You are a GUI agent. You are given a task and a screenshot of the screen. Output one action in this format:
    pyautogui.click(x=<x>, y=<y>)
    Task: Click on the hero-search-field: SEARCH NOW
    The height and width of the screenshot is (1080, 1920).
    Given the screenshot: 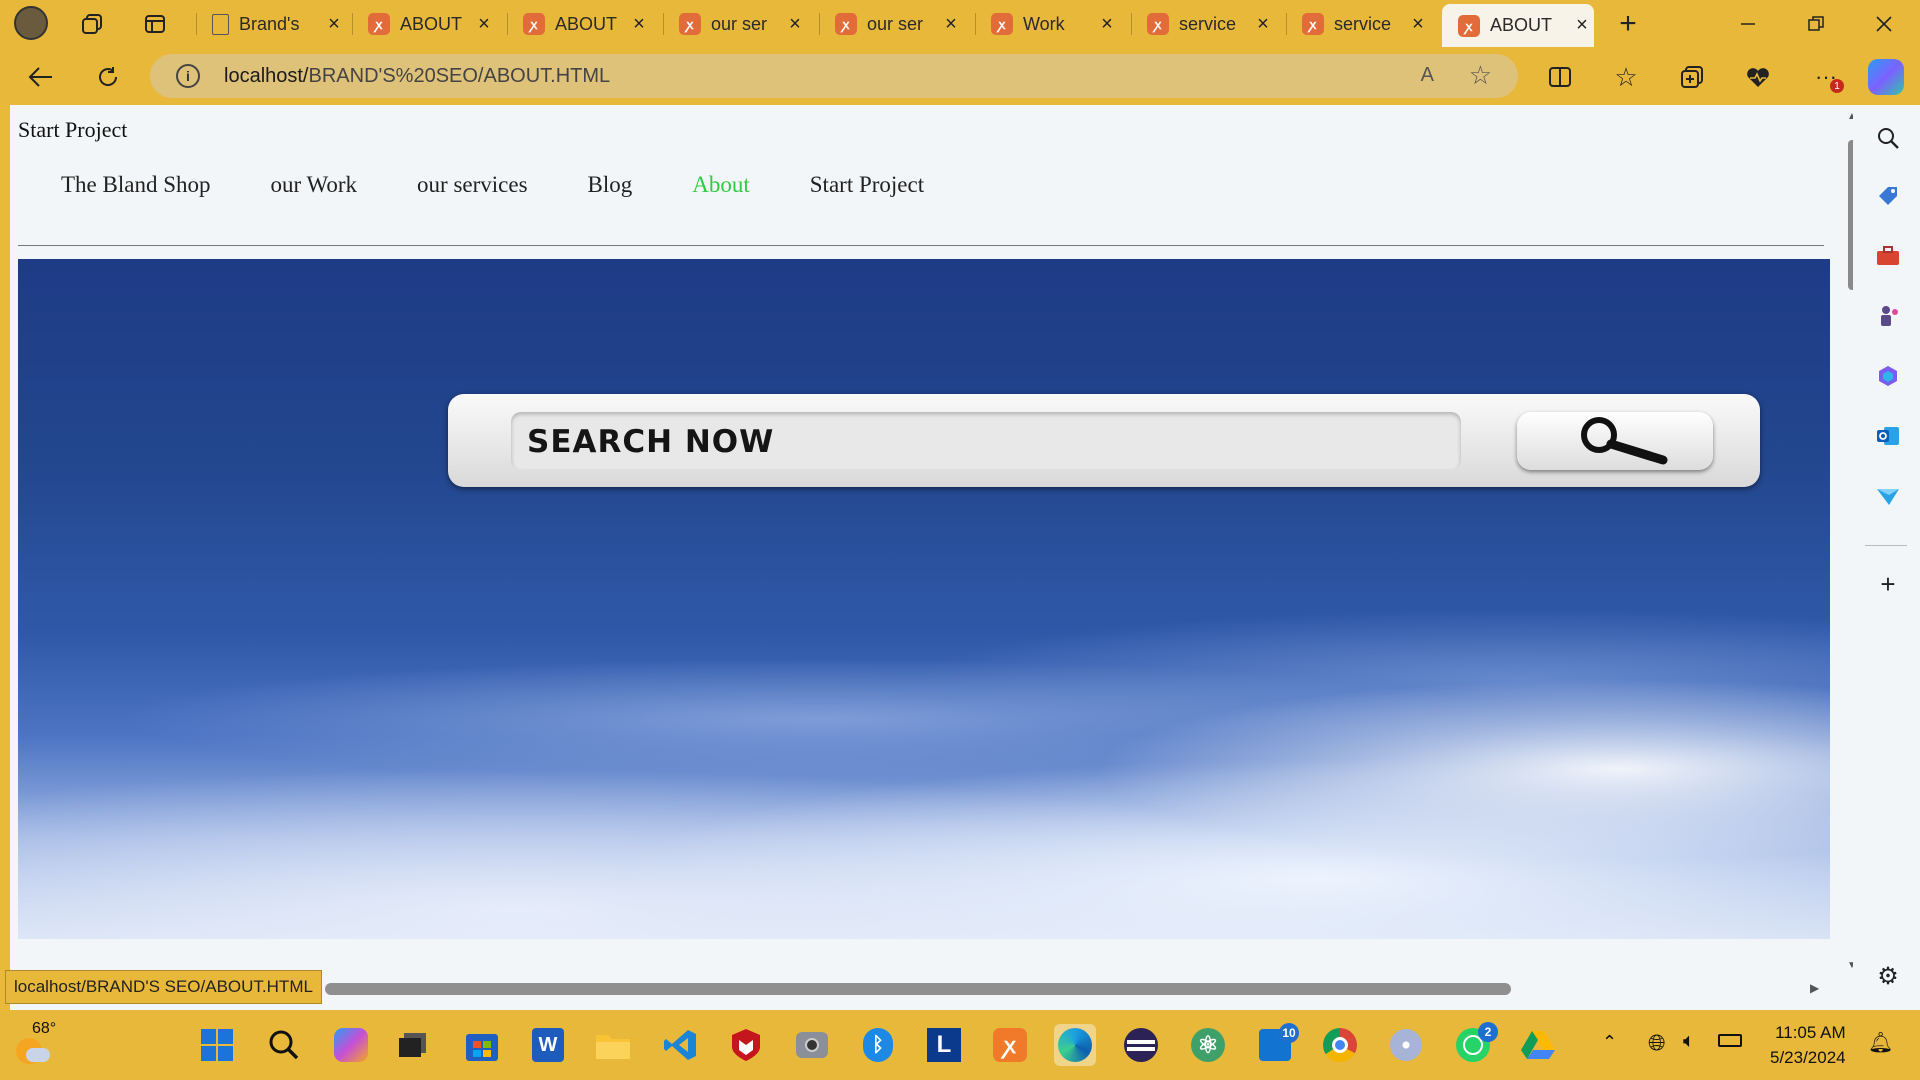 What is the action you would take?
    pyautogui.click(x=986, y=441)
    